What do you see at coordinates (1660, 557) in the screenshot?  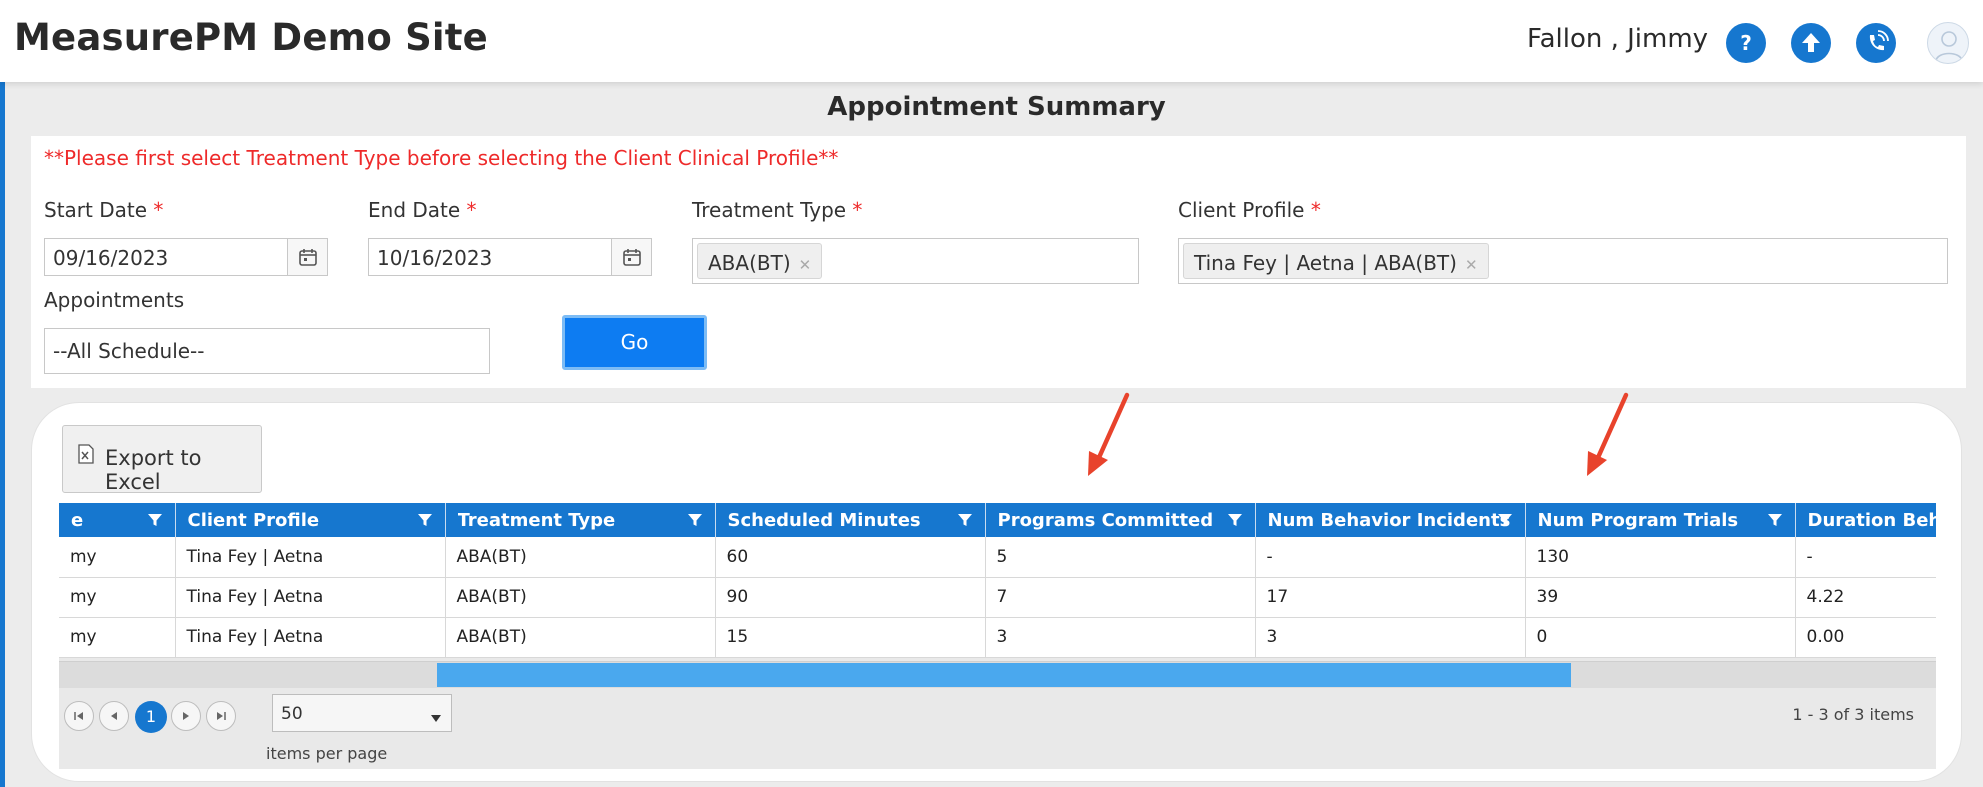 I see `table-cell: 130` at bounding box center [1660, 557].